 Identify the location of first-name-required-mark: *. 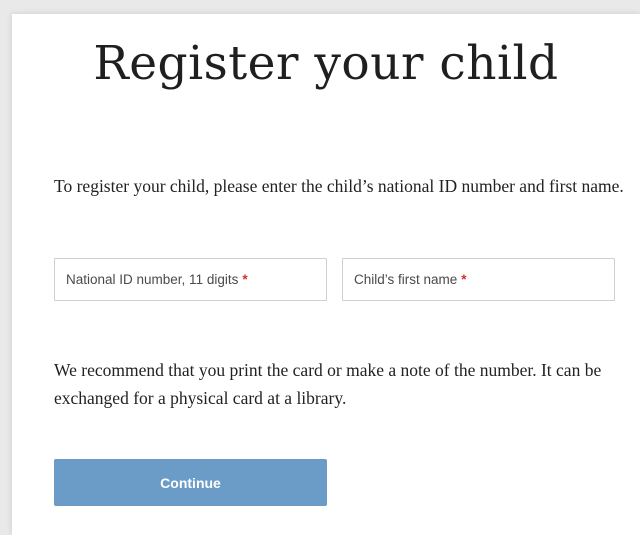
(464, 279).